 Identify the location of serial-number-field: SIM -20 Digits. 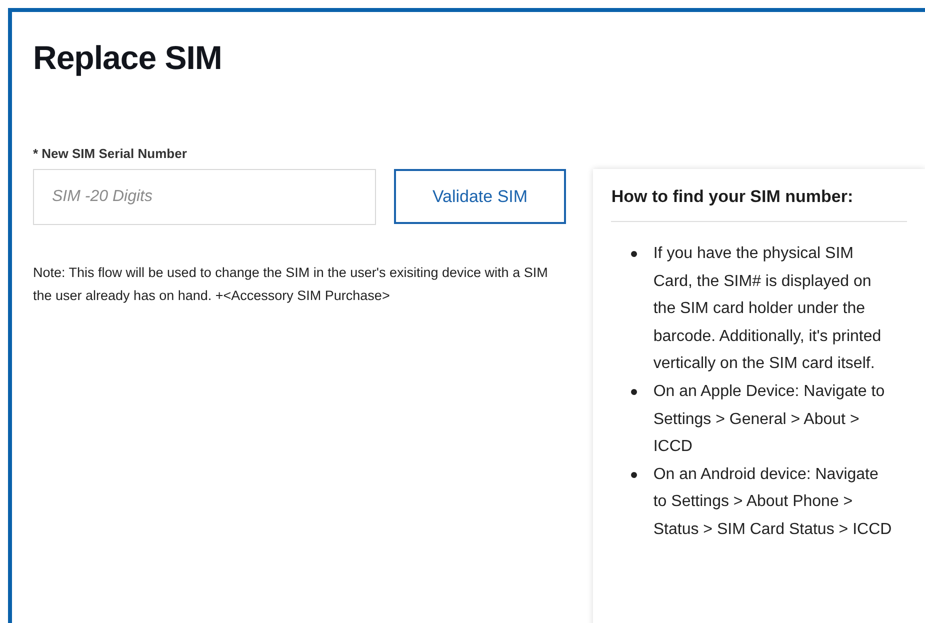
(204, 197).